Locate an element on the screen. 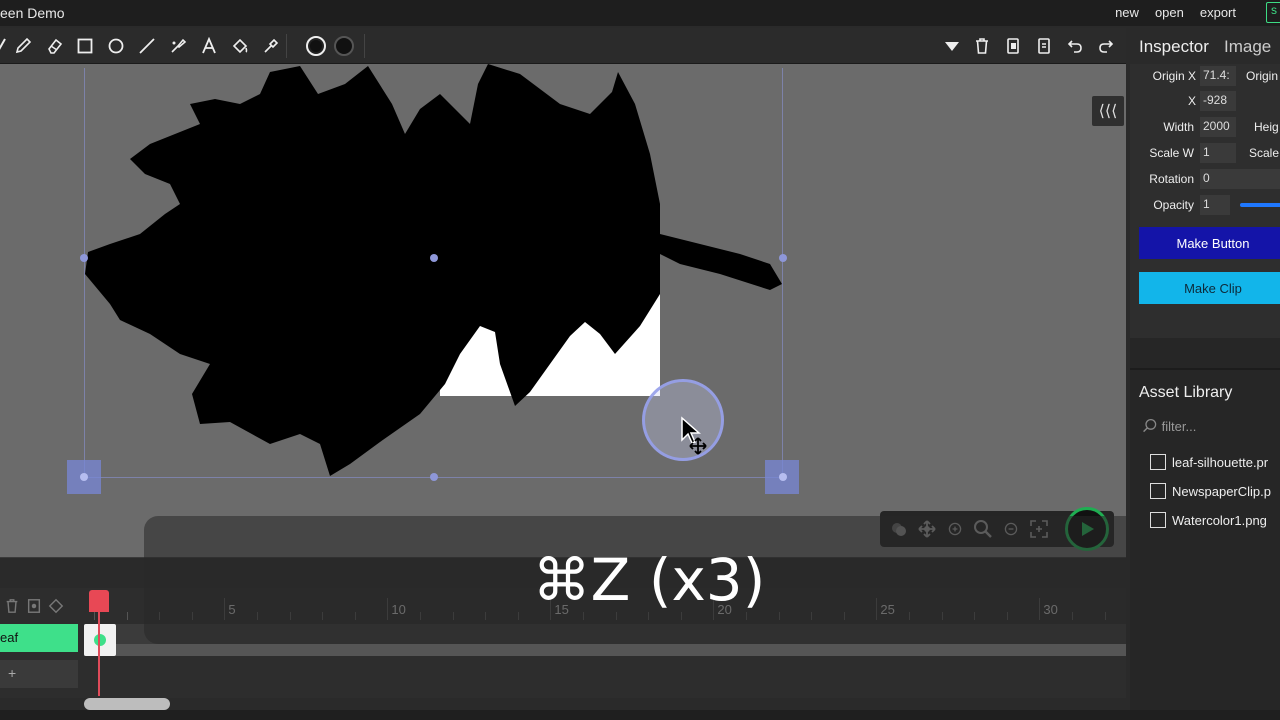  asset-item-label: NewspaperClip.p is located at coordinates (1221, 491).